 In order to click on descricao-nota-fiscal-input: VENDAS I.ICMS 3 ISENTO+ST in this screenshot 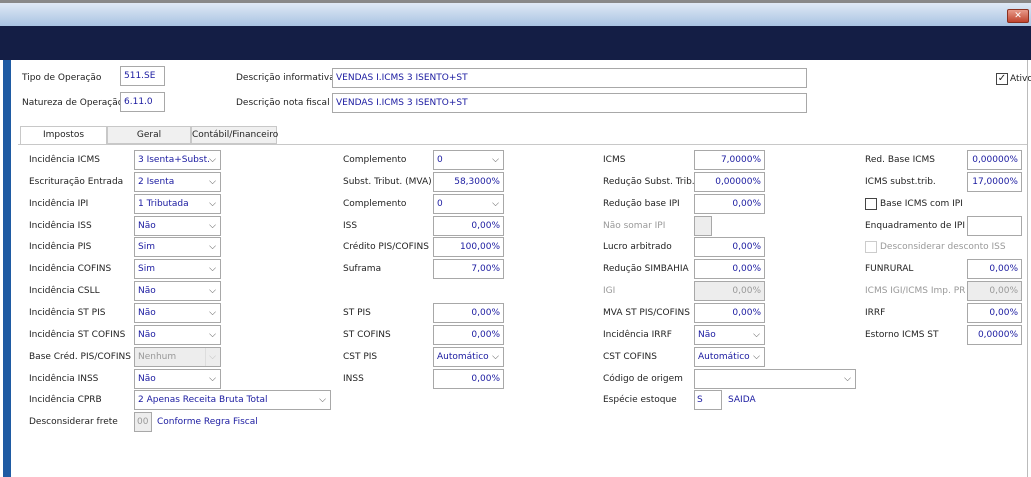, I will do `click(569, 103)`.